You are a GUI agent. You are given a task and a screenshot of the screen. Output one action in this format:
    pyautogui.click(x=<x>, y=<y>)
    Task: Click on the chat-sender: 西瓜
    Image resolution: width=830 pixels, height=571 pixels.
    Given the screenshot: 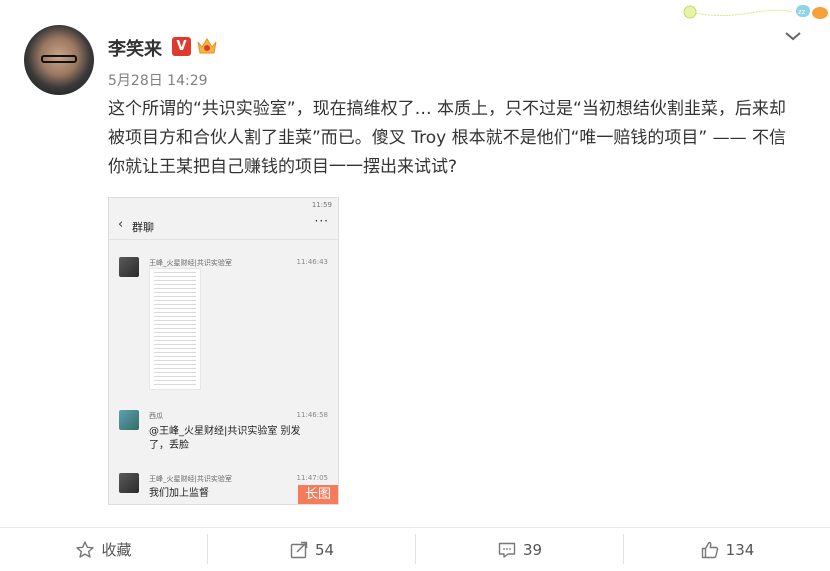 What is the action you would take?
    pyautogui.click(x=156, y=416)
    